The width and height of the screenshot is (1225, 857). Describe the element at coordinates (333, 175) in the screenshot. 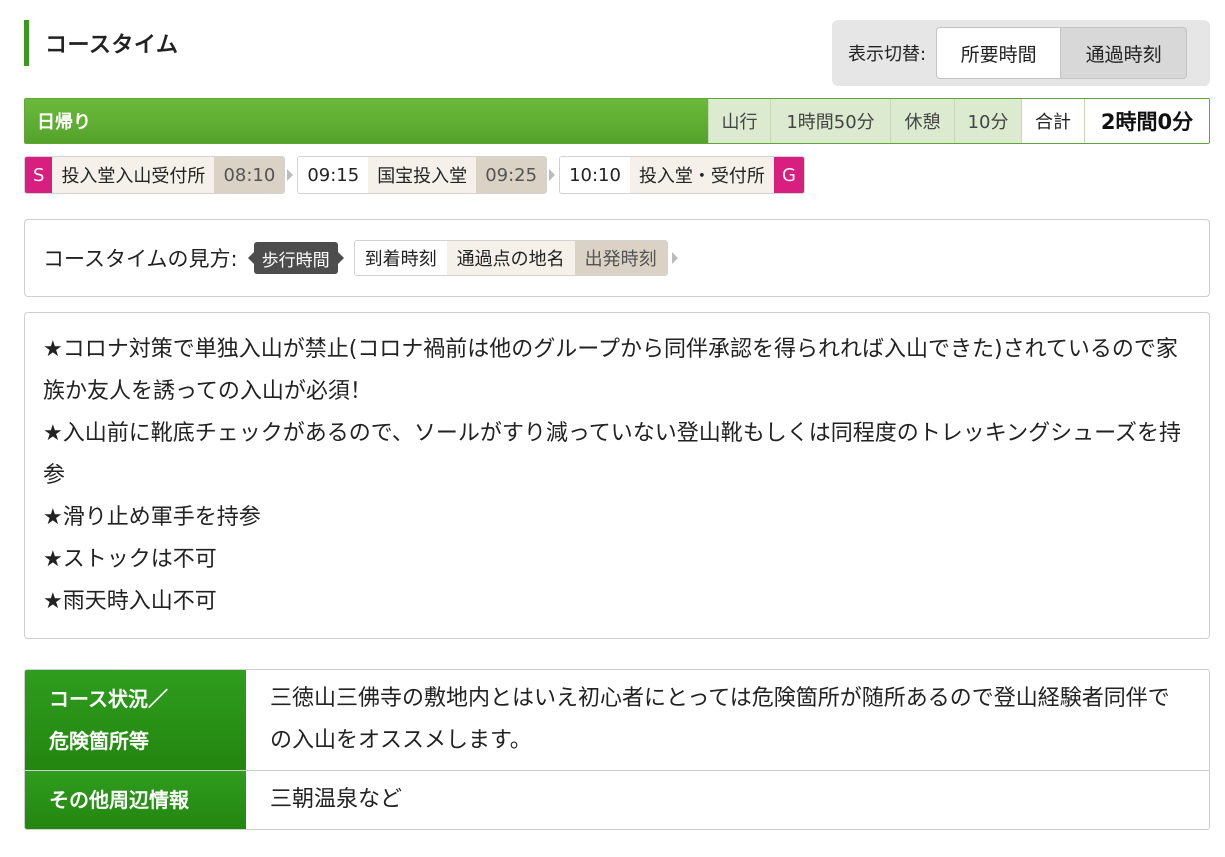

I see `mid-arrival: 09:15` at that location.